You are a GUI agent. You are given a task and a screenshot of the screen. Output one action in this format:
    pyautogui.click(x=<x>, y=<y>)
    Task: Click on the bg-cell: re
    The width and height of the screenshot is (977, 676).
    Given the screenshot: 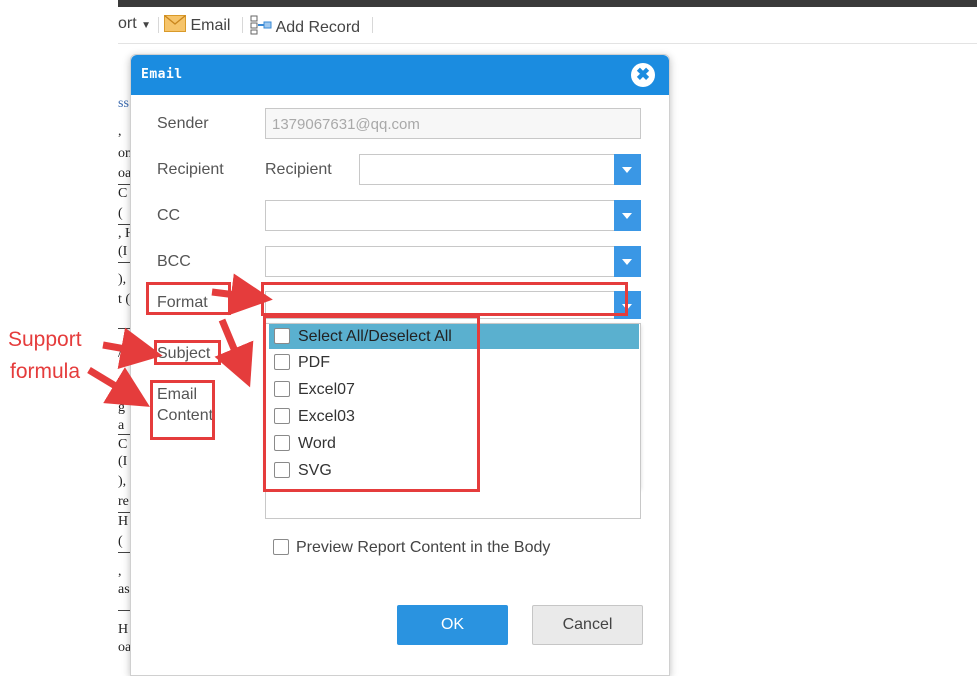 What is the action you would take?
    pyautogui.click(x=123, y=501)
    